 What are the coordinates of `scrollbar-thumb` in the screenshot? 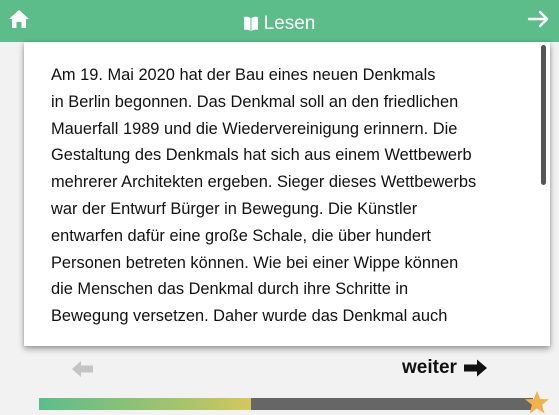 It's located at (543, 115).